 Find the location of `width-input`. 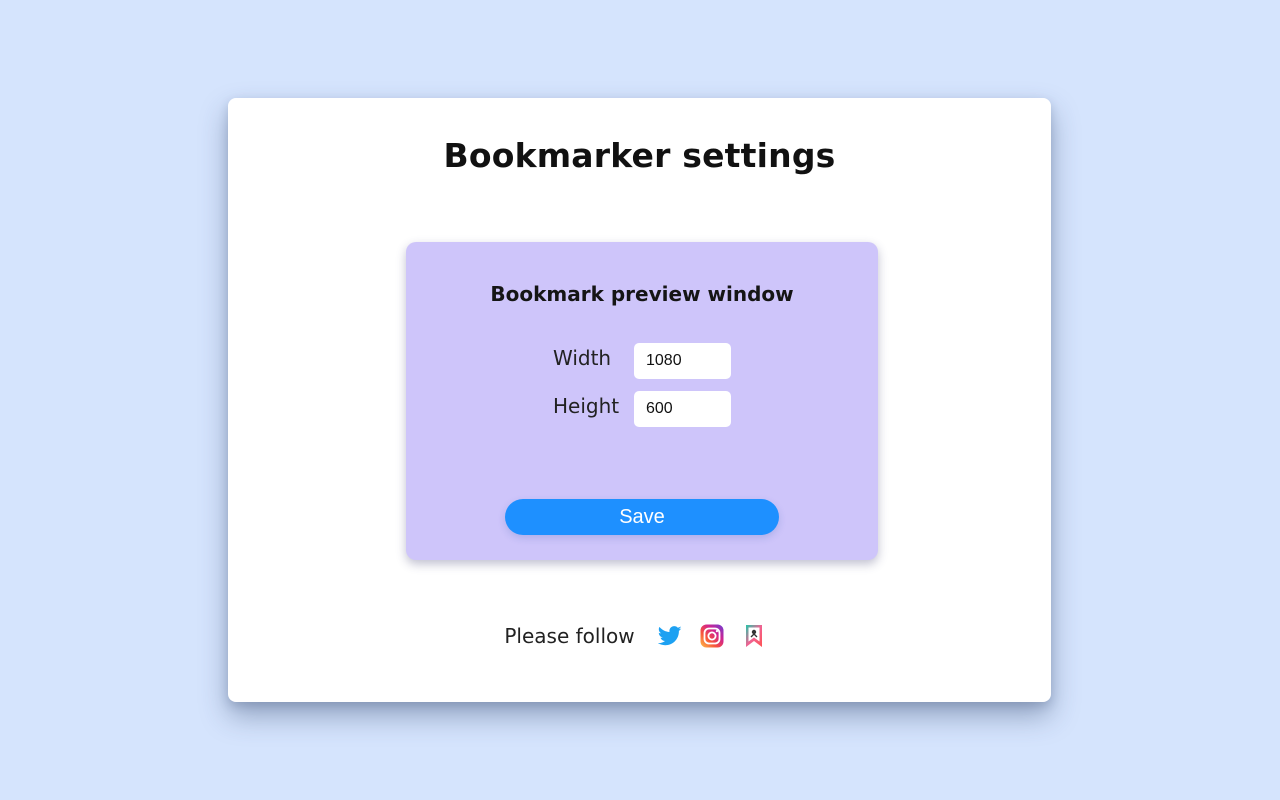

width-input is located at coordinates (682, 361).